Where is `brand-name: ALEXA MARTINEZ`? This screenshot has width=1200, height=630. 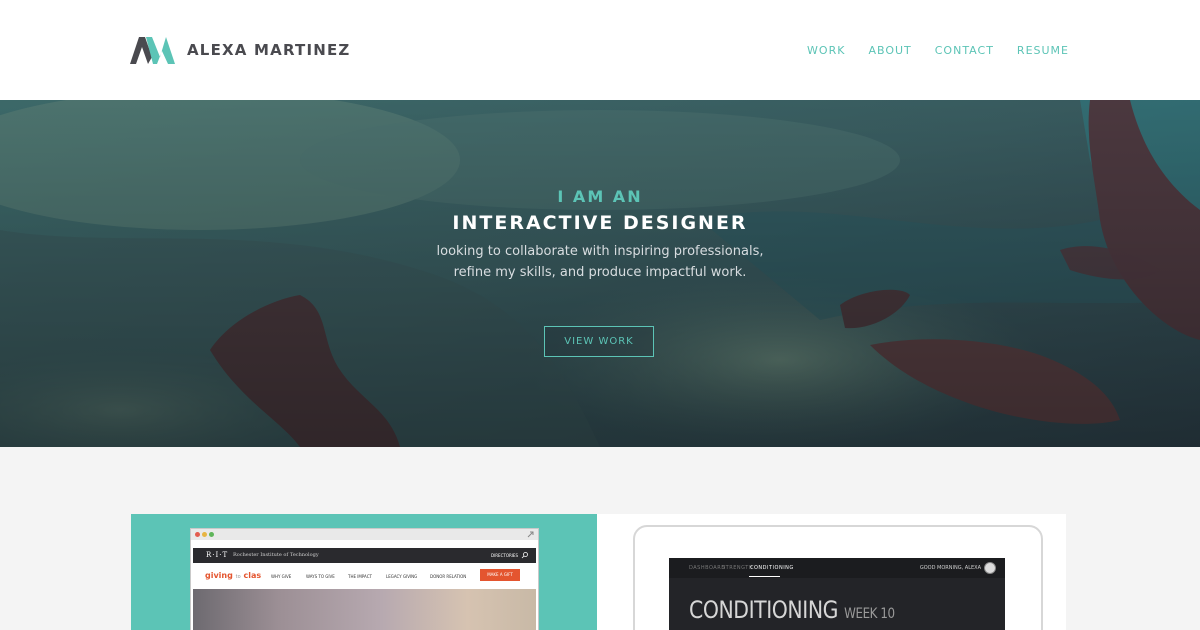
brand-name: ALEXA MARTINEZ is located at coordinates (269, 50).